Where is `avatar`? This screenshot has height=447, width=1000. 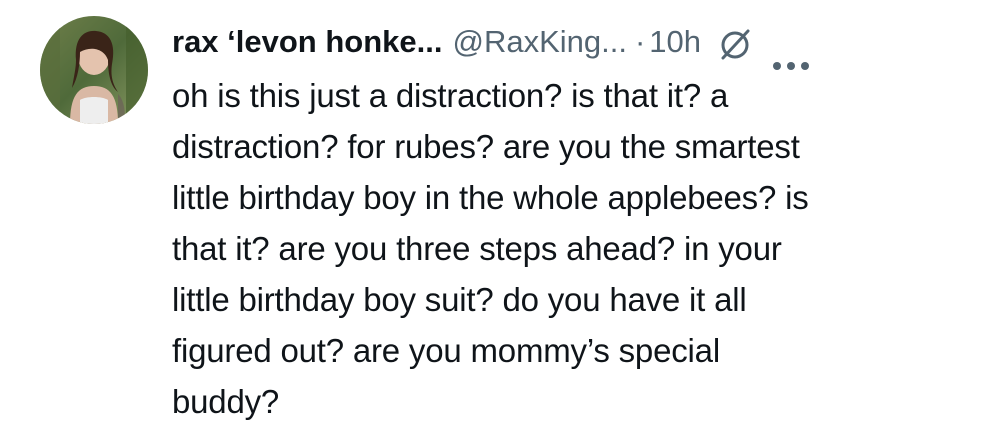
avatar is located at coordinates (94, 70).